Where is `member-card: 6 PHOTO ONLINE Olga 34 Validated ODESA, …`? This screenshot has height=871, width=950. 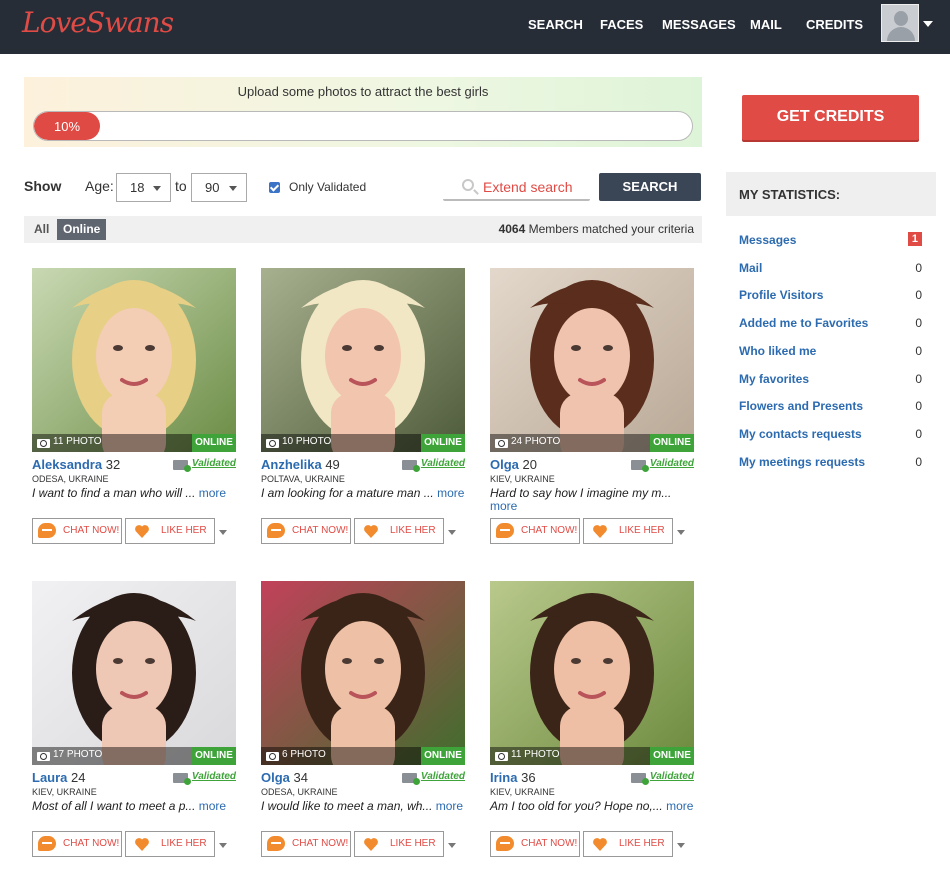
member-card: 6 PHOTO ONLINE Olga 34 Validated ODESA, … is located at coordinates (363, 726).